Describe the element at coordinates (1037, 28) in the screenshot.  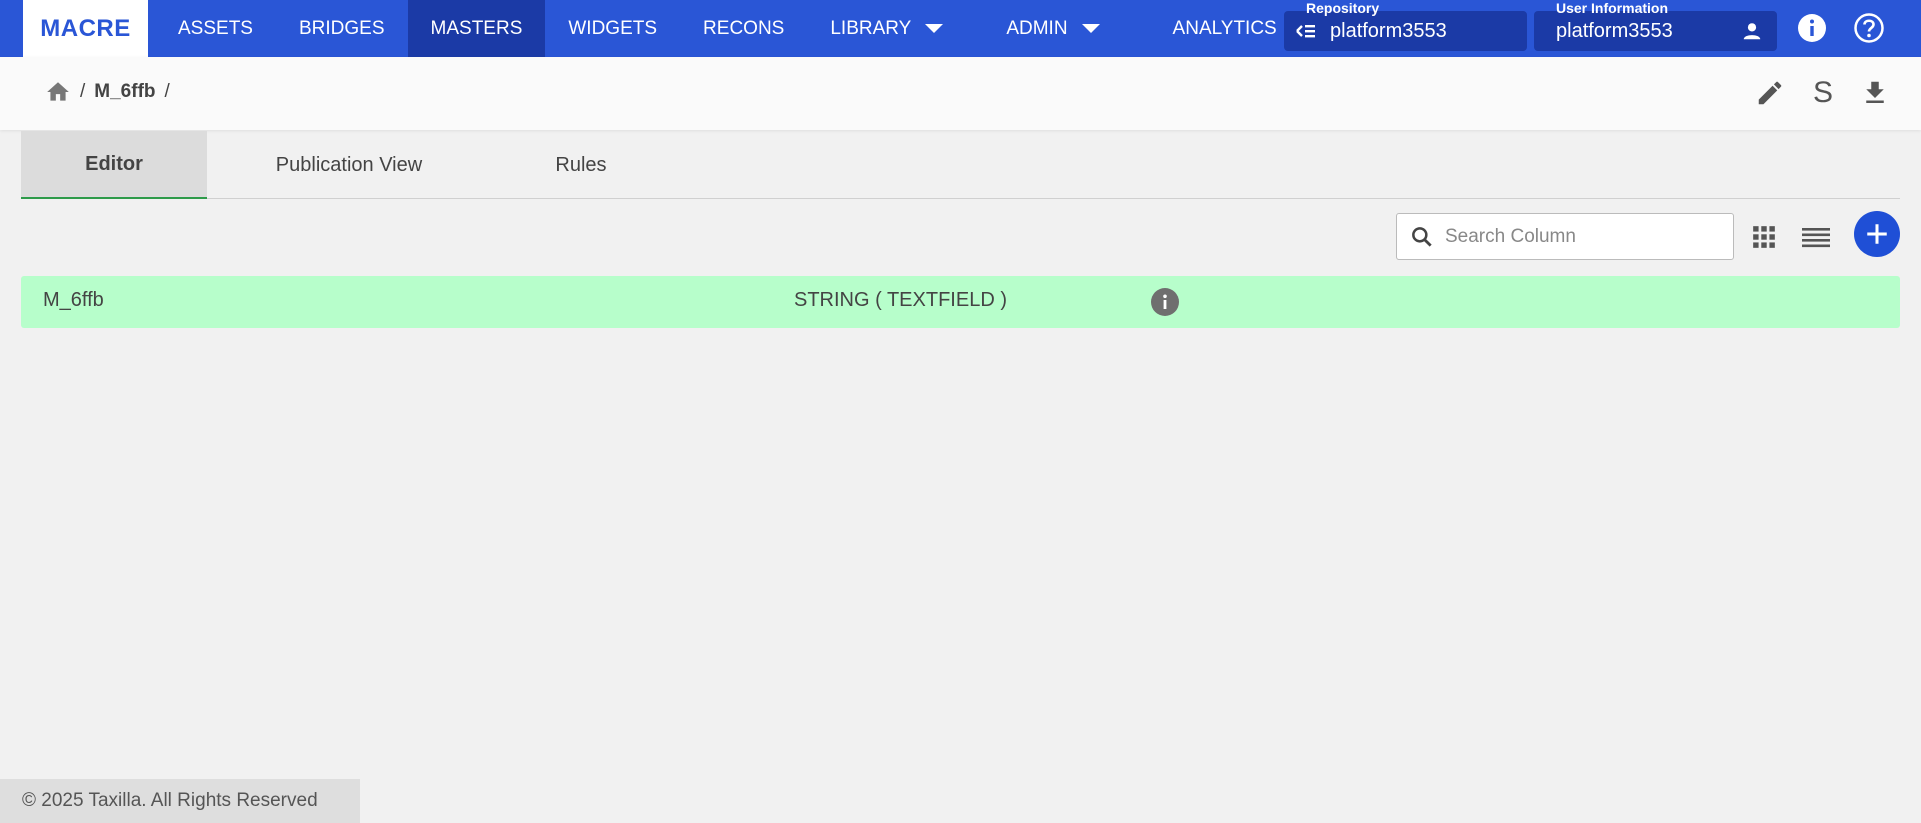
I see `nav-item-admin-label: ADMIN` at that location.